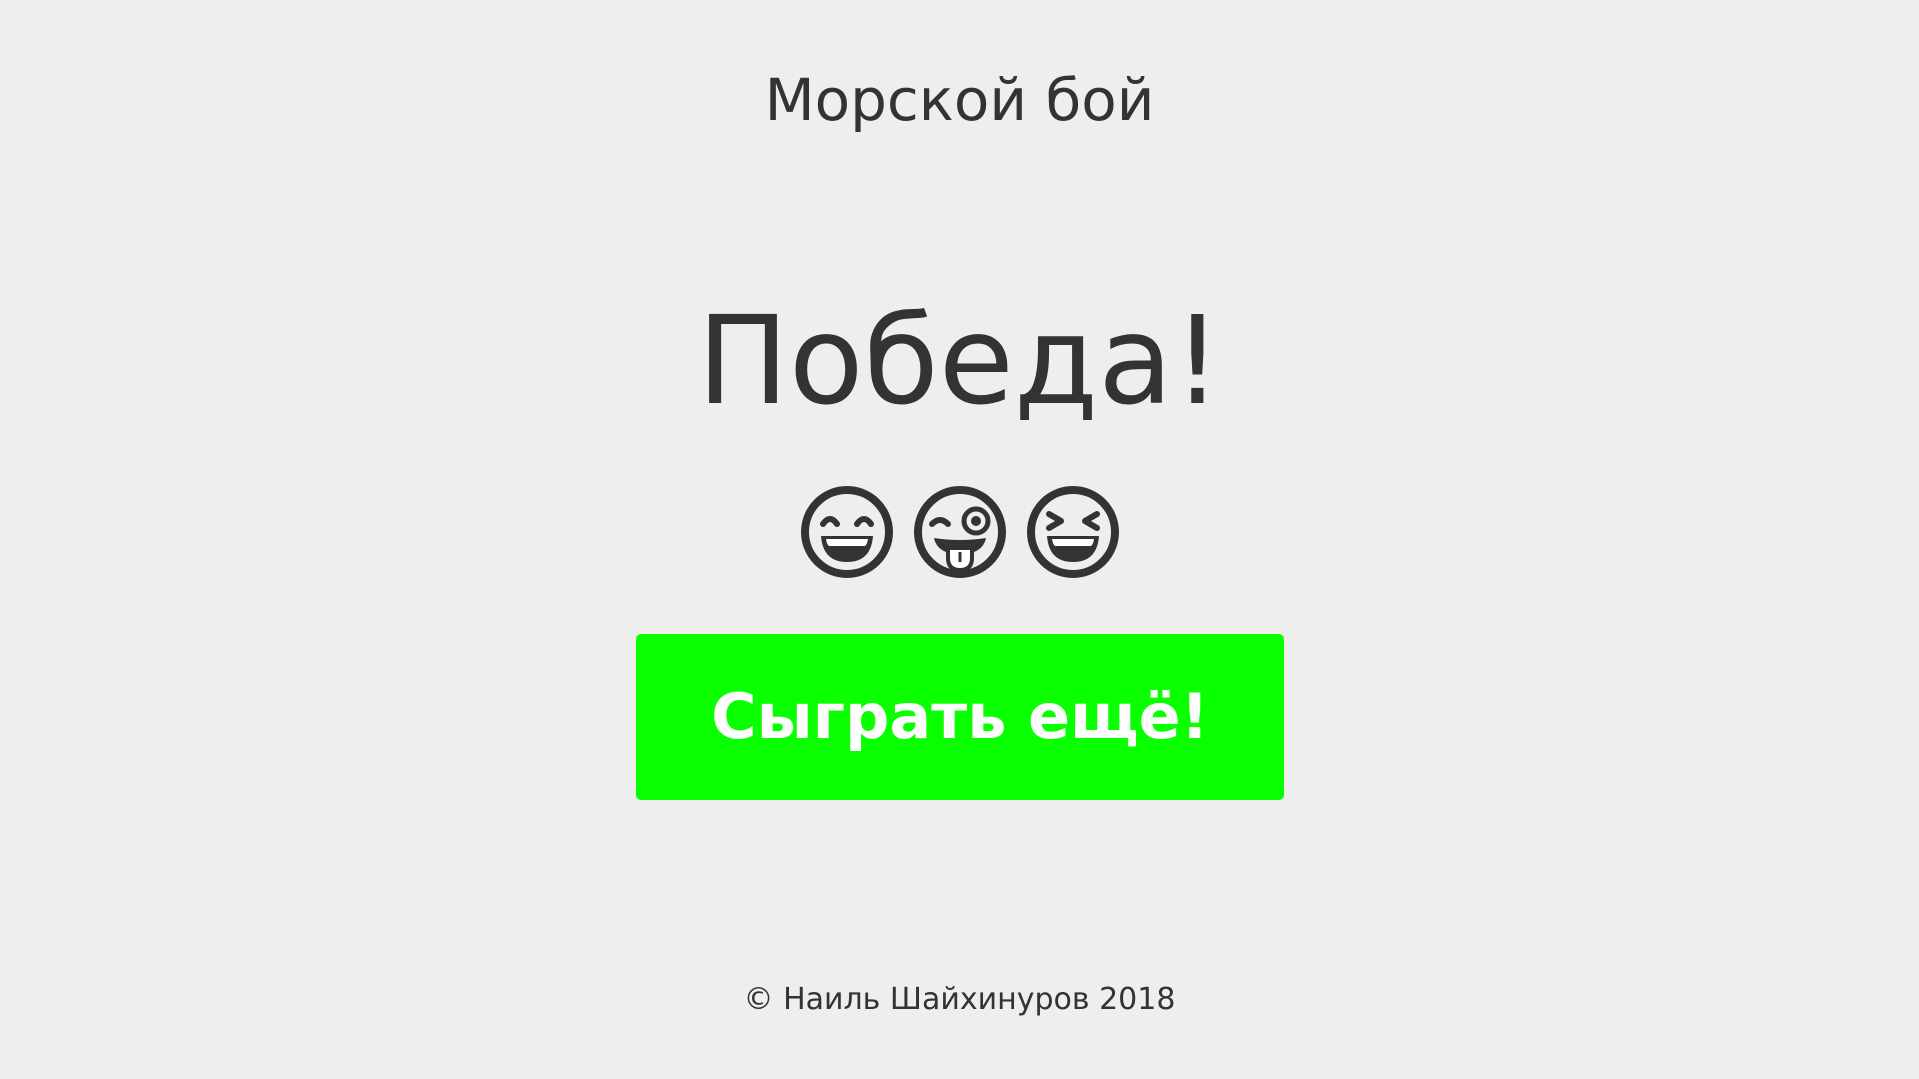 The image size is (1919, 1079). What do you see at coordinates (1073, 532) in the screenshot?
I see `laughing-squinting-face-icon` at bounding box center [1073, 532].